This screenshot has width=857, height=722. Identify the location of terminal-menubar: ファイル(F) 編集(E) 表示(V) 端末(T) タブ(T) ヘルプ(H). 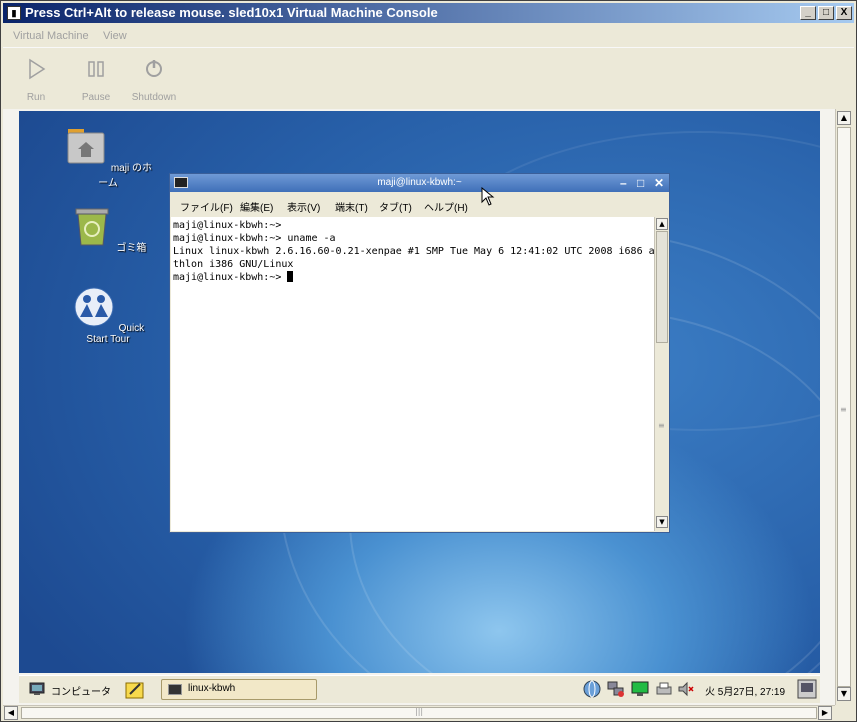
(419, 205).